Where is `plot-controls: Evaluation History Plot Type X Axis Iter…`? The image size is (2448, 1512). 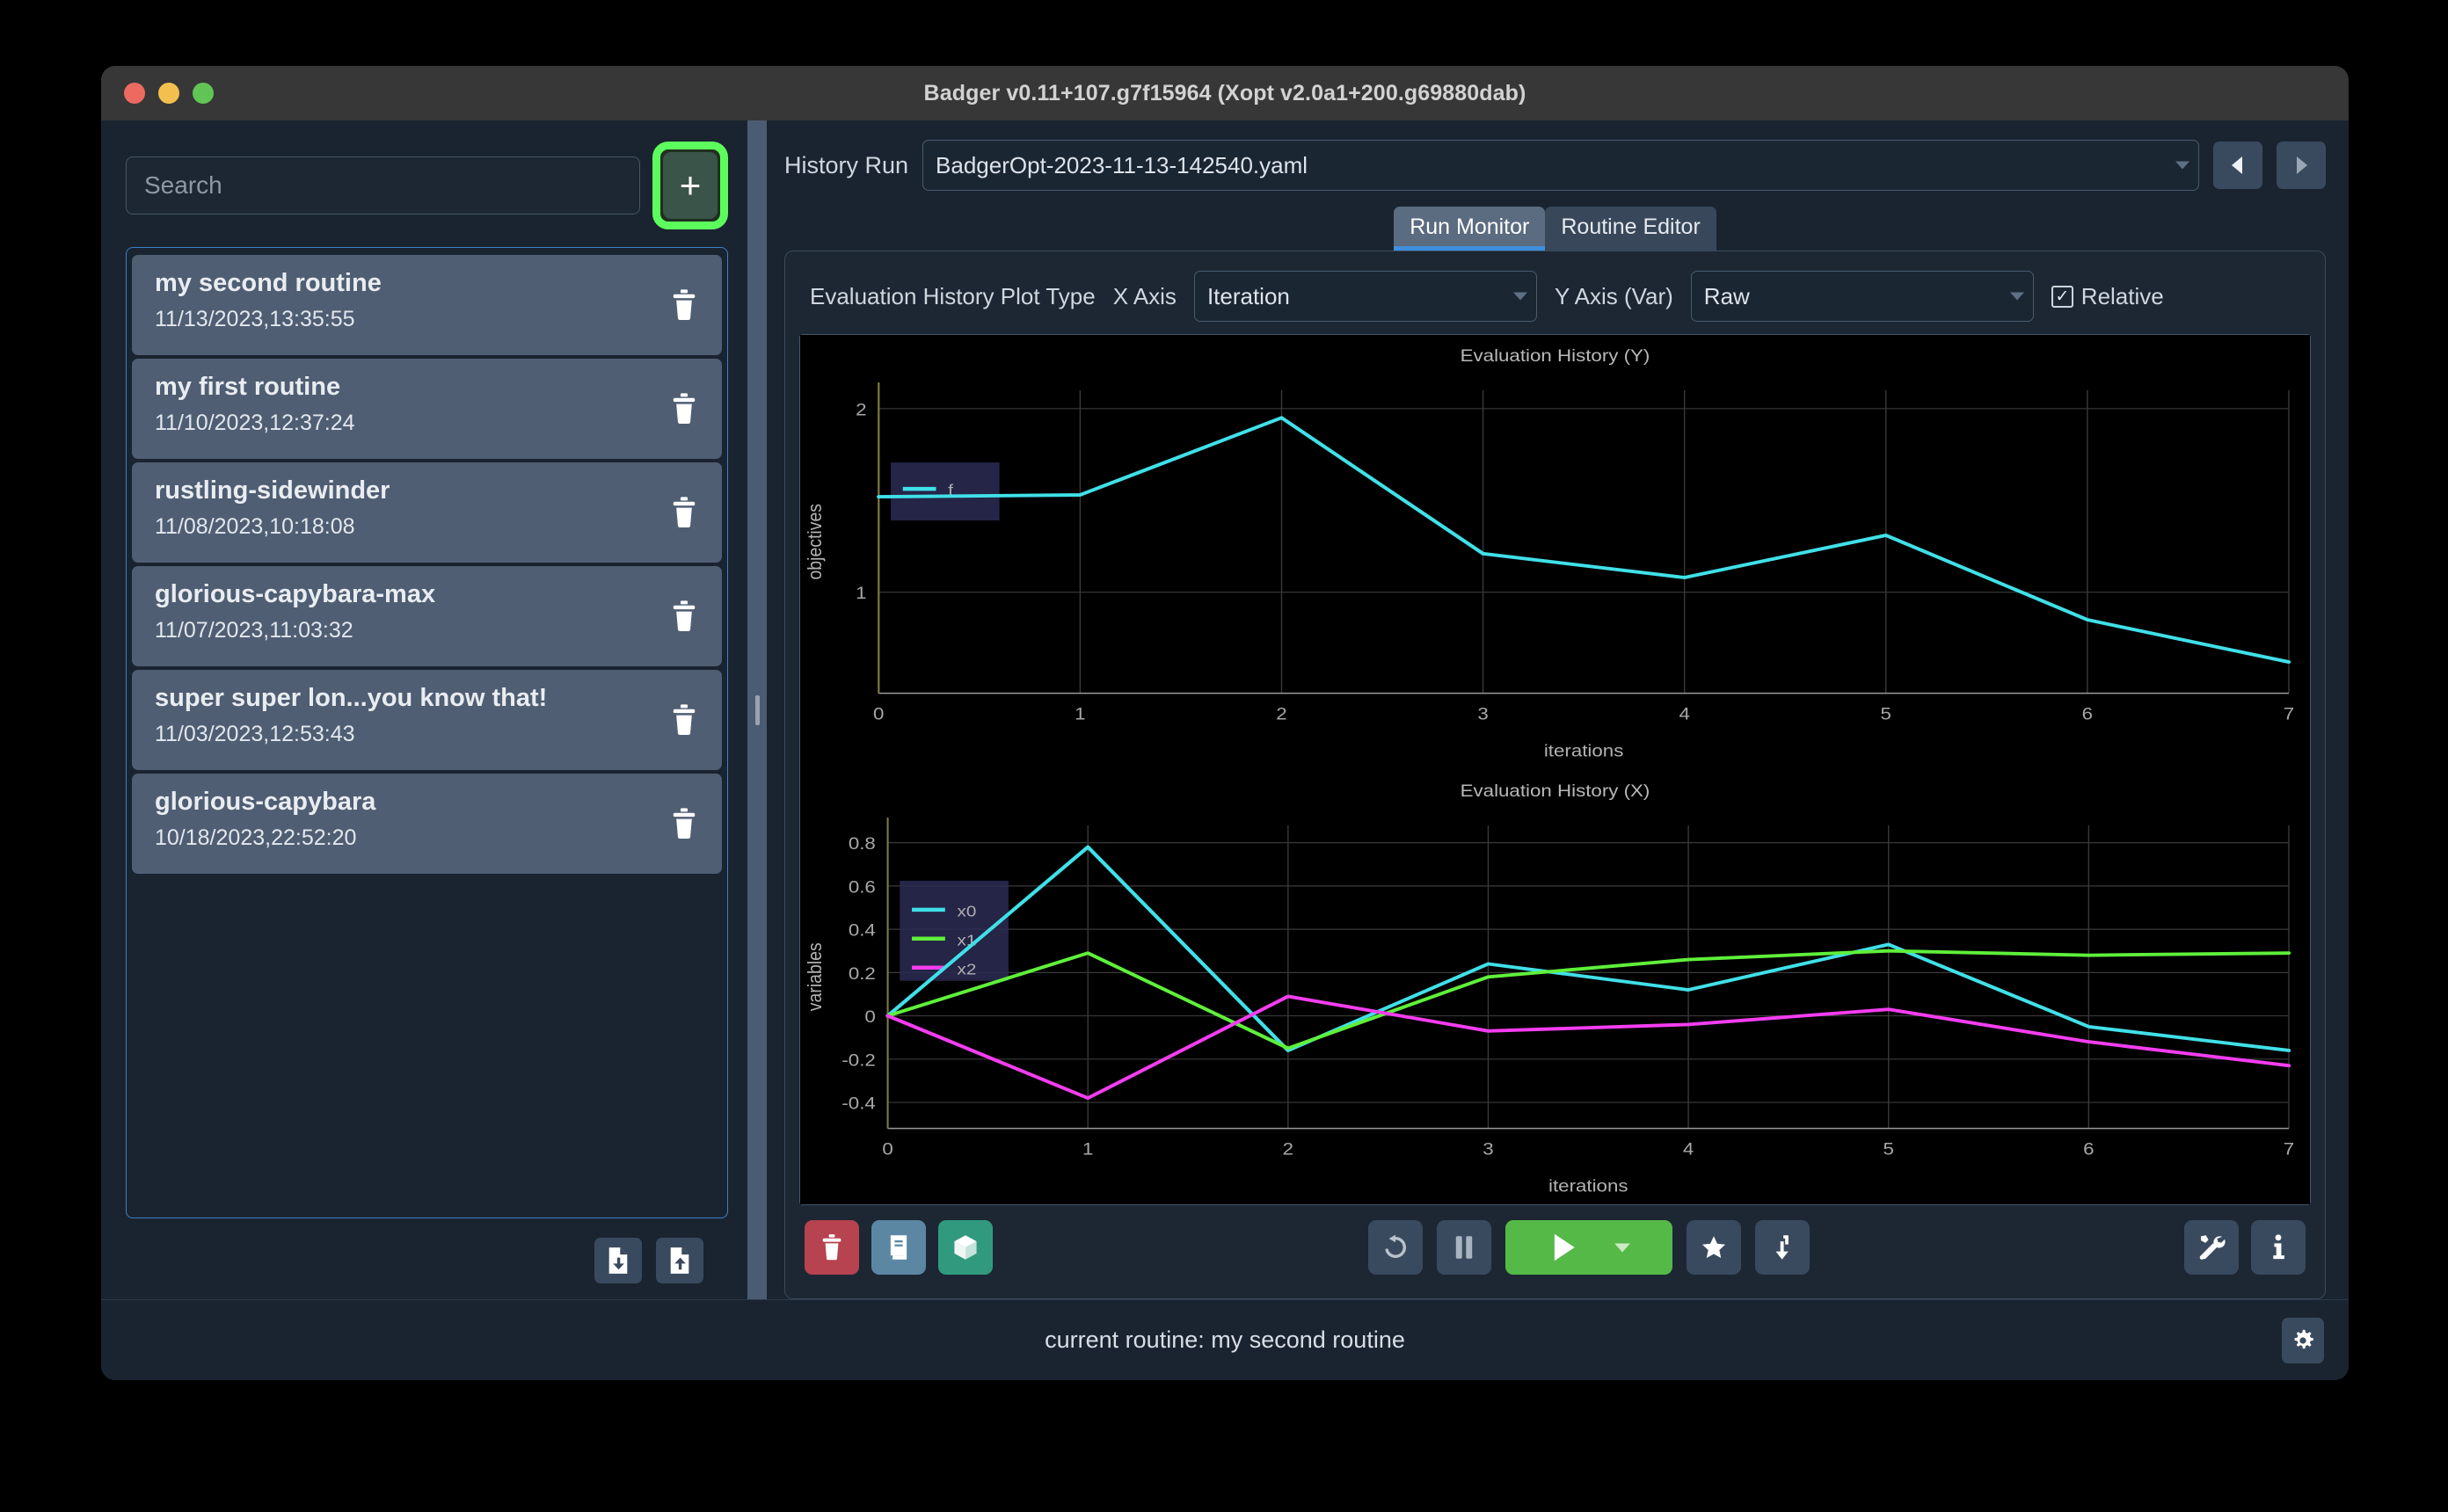
plot-controls: Evaluation History Plot Type X Axis Iter… is located at coordinates (1555, 300).